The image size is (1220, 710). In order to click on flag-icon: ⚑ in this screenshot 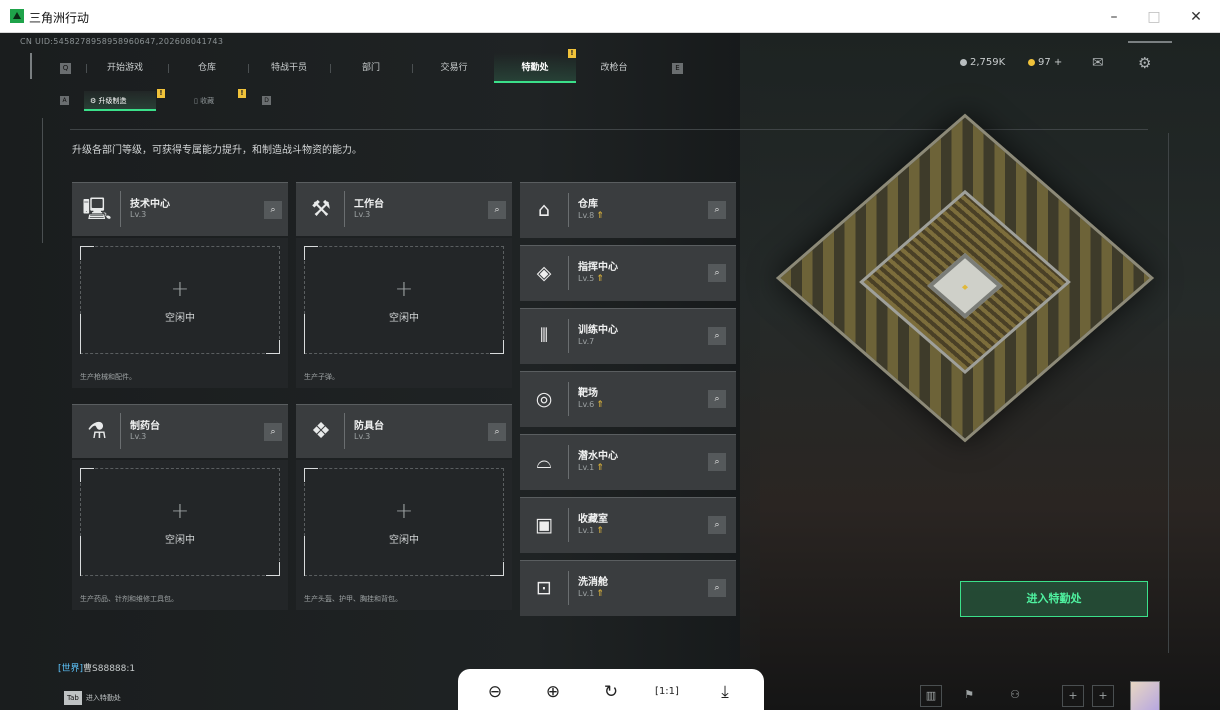, I will do `click(969, 696)`.